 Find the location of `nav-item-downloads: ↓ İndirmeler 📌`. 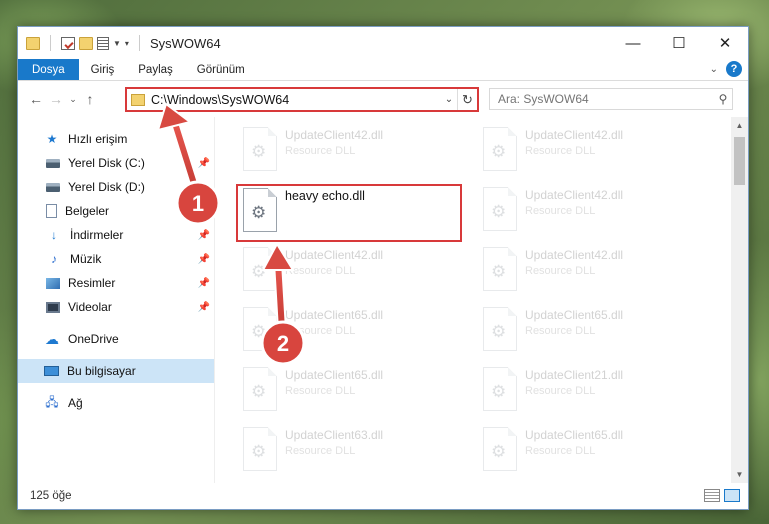

nav-item-downloads: ↓ İndirmeler 📌 is located at coordinates (116, 235).